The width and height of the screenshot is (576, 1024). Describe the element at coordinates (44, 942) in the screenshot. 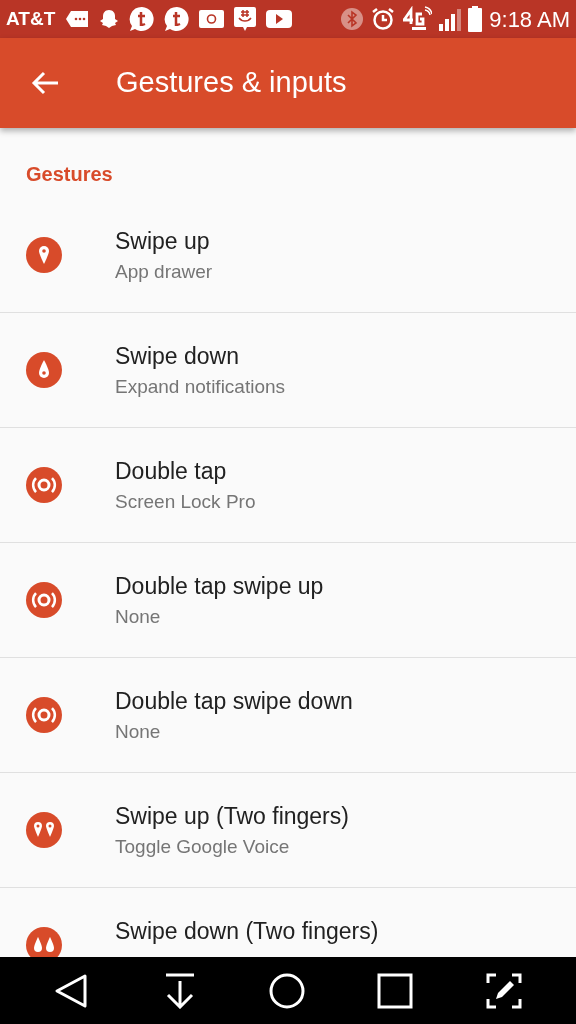

I see `two-drops-icon` at that location.